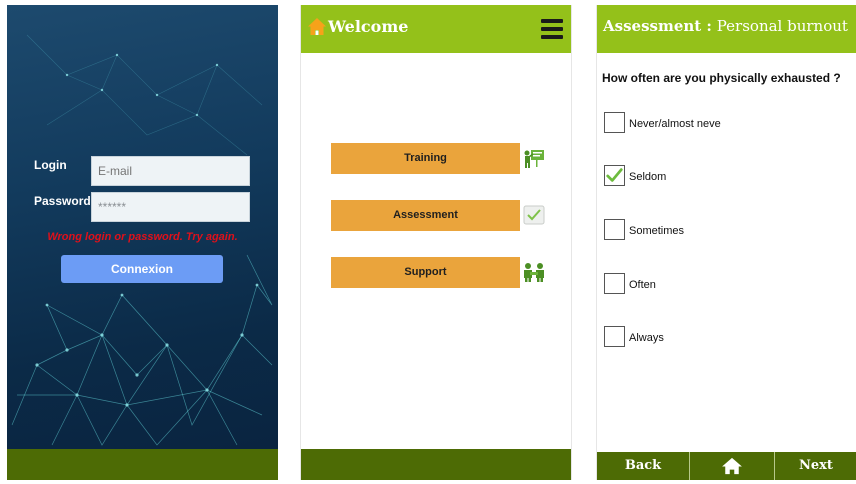 The width and height of the screenshot is (856, 484). I want to click on option-checkbox-often, so click(614, 283).